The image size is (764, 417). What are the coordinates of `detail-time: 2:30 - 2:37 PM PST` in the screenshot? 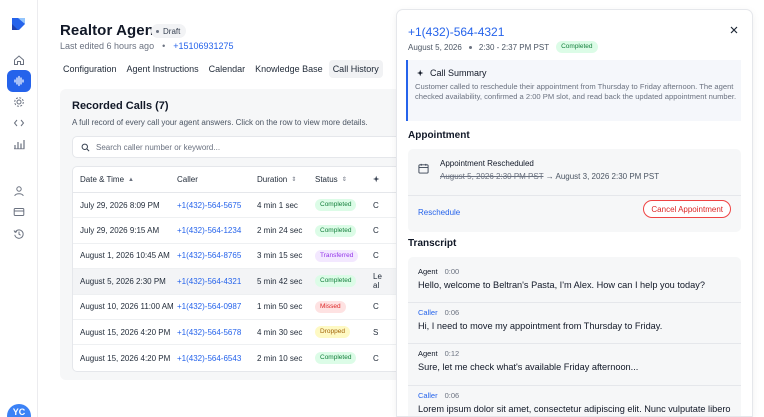 It's located at (514, 47).